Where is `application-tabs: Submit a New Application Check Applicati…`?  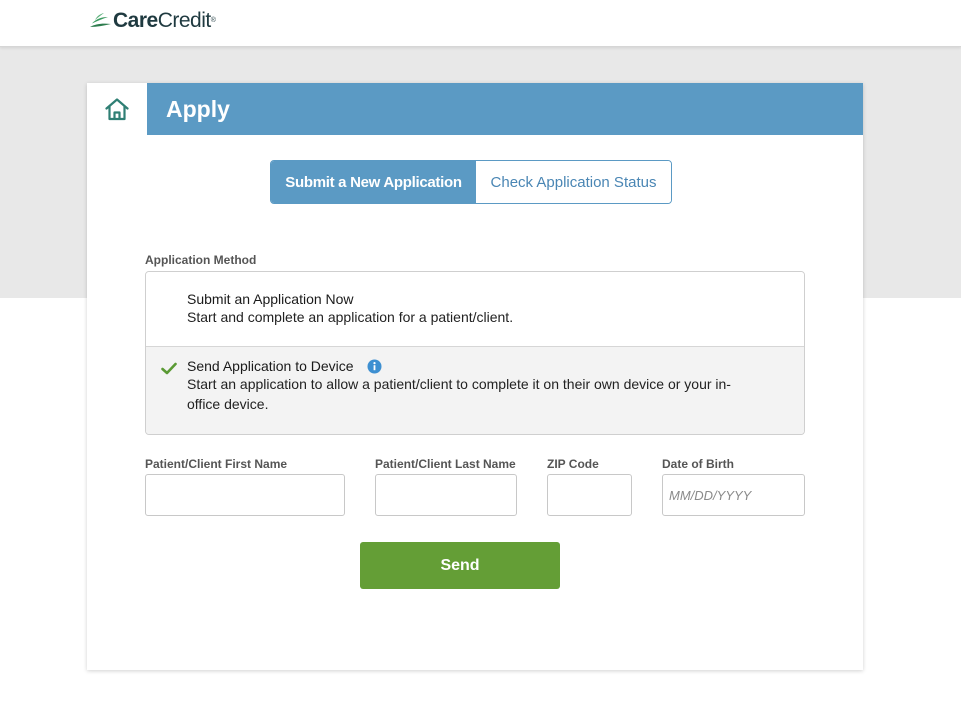 application-tabs: Submit a New Application Check Applicati… is located at coordinates (471, 182).